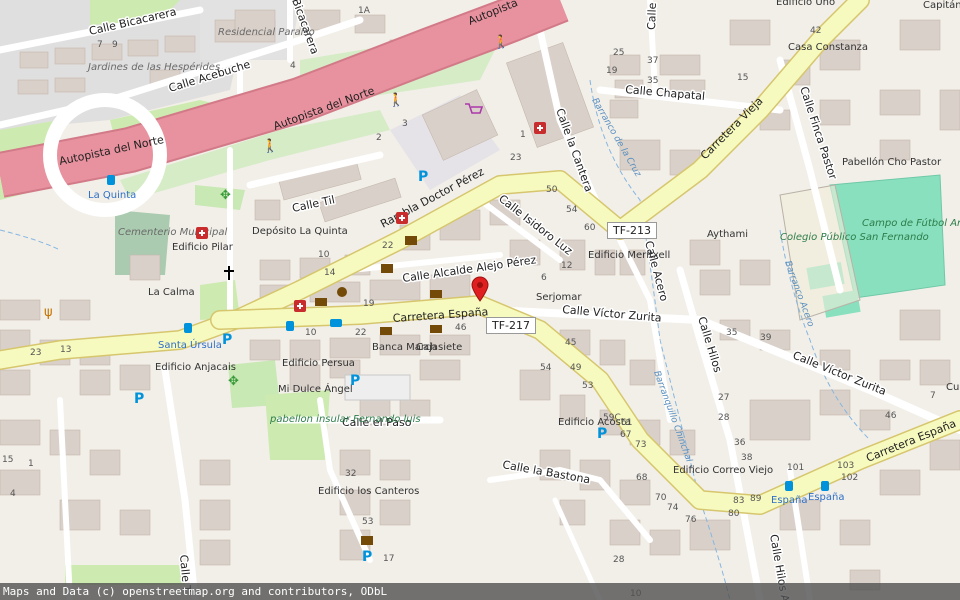 This screenshot has height=600, width=960. I want to click on water-label-barranquillo: Barranquillo Chinchal, so click(672, 417).